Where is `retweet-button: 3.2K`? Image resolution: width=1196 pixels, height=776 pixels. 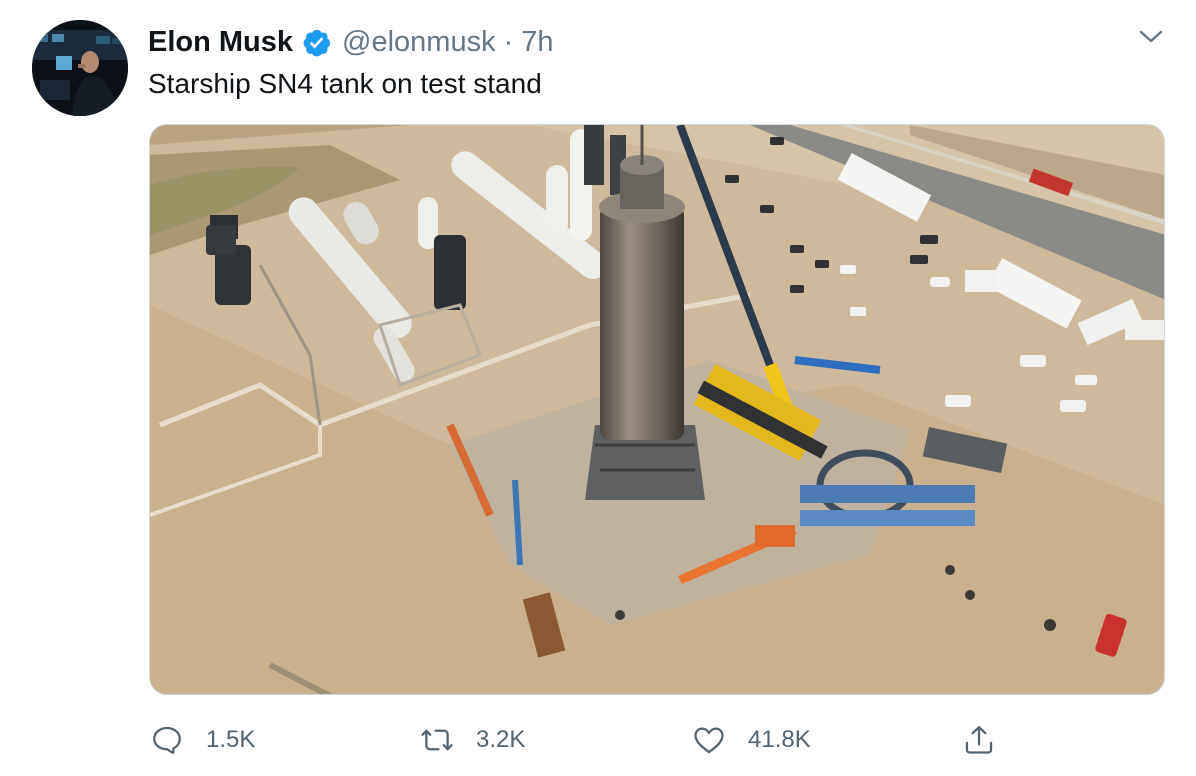 retweet-button: 3.2K is located at coordinates (472, 740).